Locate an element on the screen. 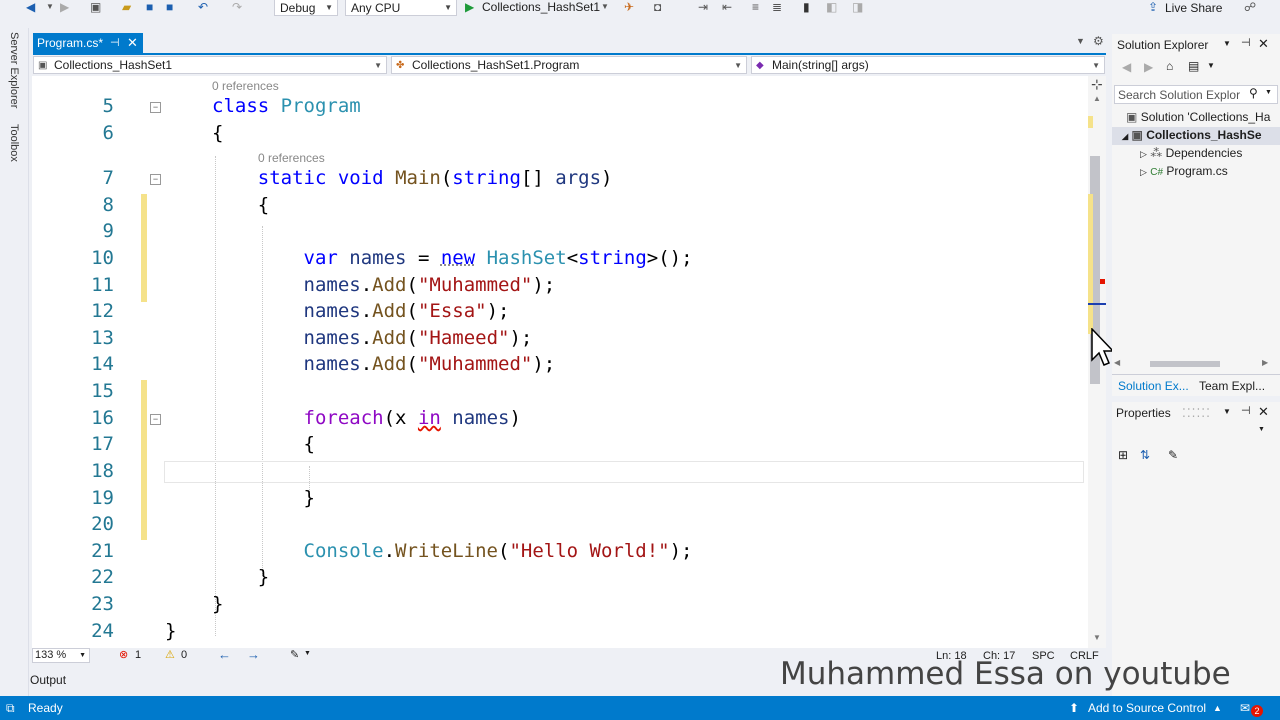 This screenshot has width=1280, height=720. alphabetical-icon: ⇅ is located at coordinates (1145, 455).